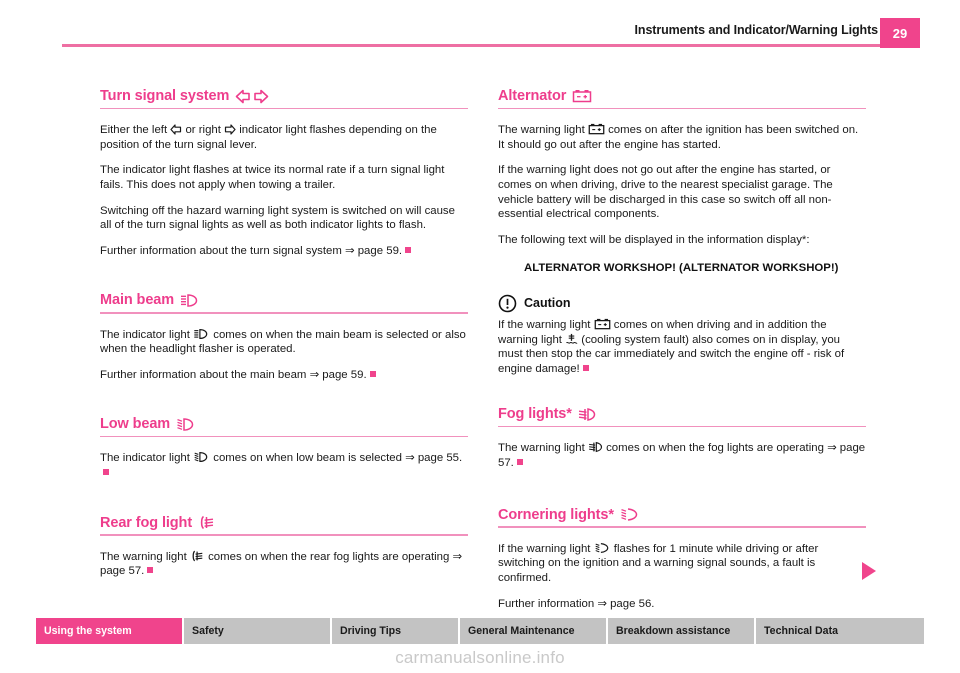  What do you see at coordinates (110, 631) in the screenshot?
I see `footer-tab-using-the-system: Using the system` at bounding box center [110, 631].